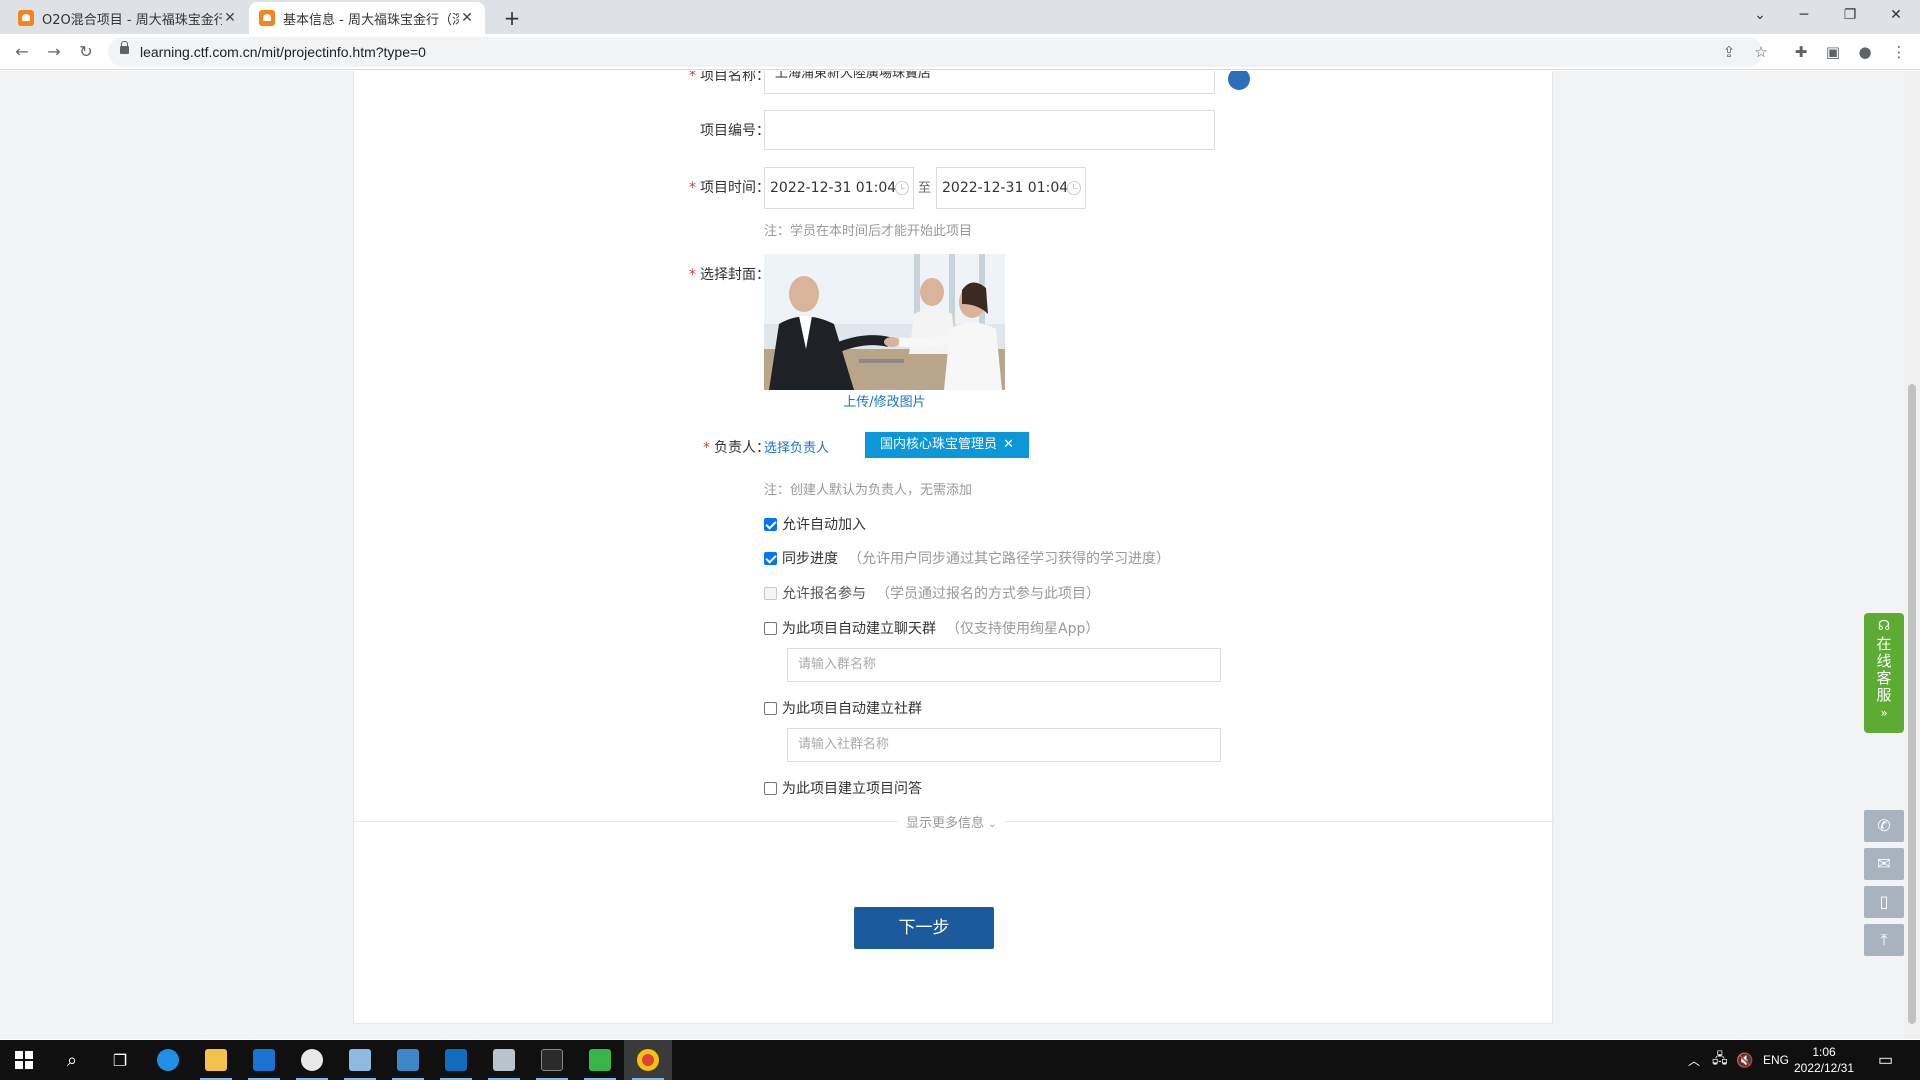 The height and width of the screenshot is (1080, 1920). I want to click on auto-join-checkbox, so click(770, 524).